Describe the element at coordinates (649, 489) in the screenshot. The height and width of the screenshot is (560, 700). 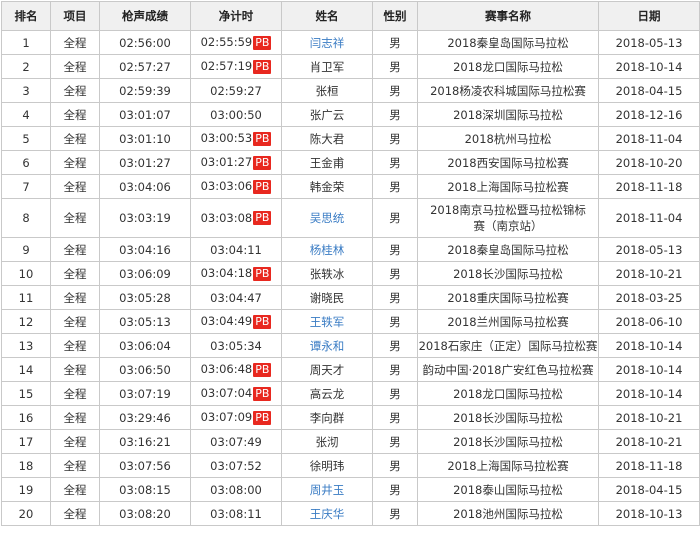
I see `cell-date: 2018-04-15` at that location.